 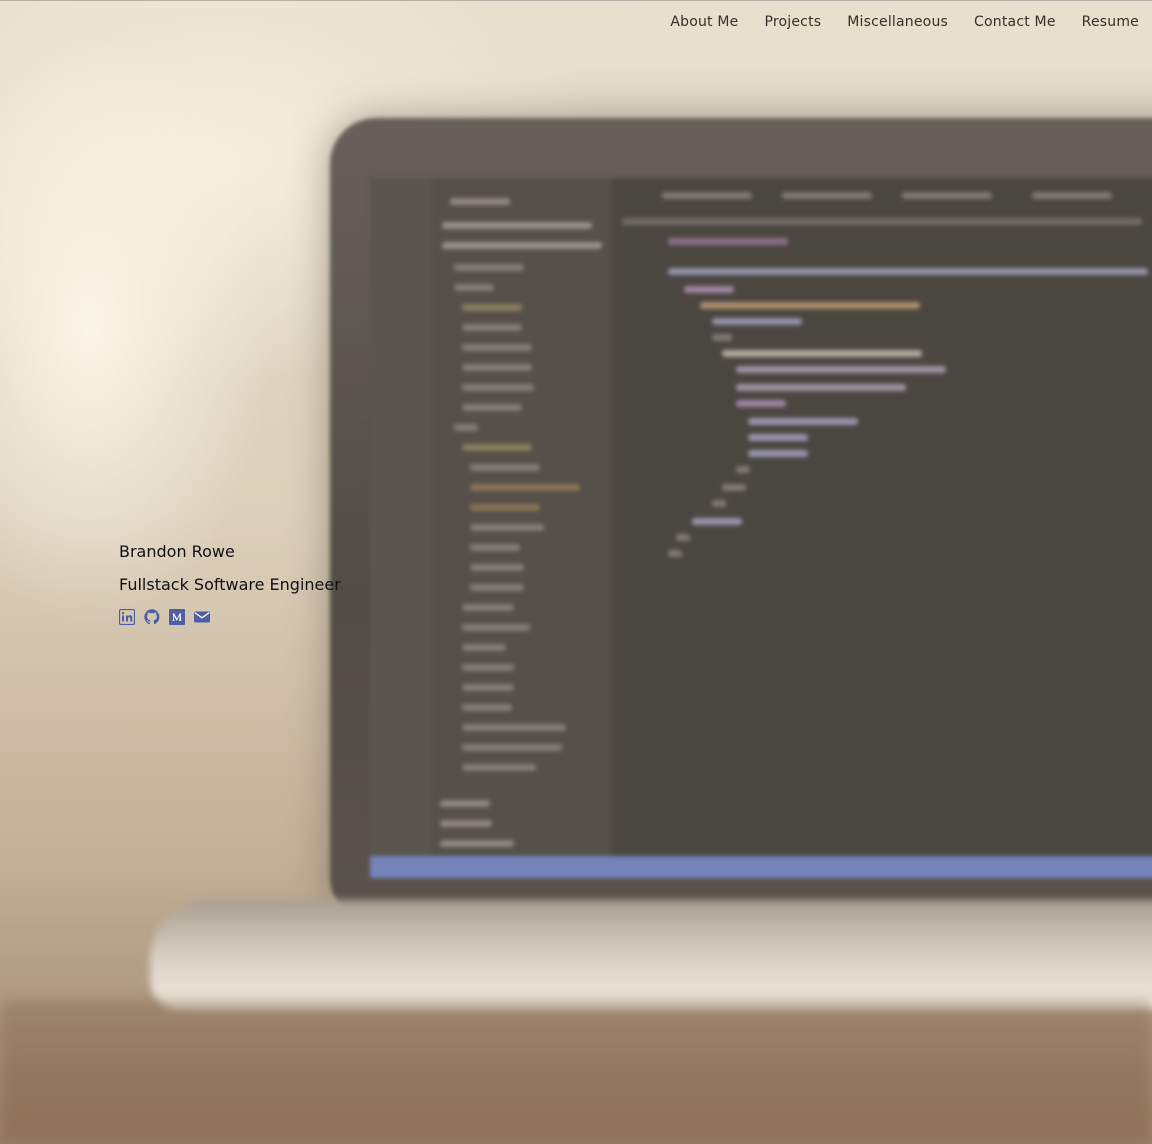 I want to click on hero-intro: Brandon Rowe Fullstack Software Engineer, so click(x=230, y=568).